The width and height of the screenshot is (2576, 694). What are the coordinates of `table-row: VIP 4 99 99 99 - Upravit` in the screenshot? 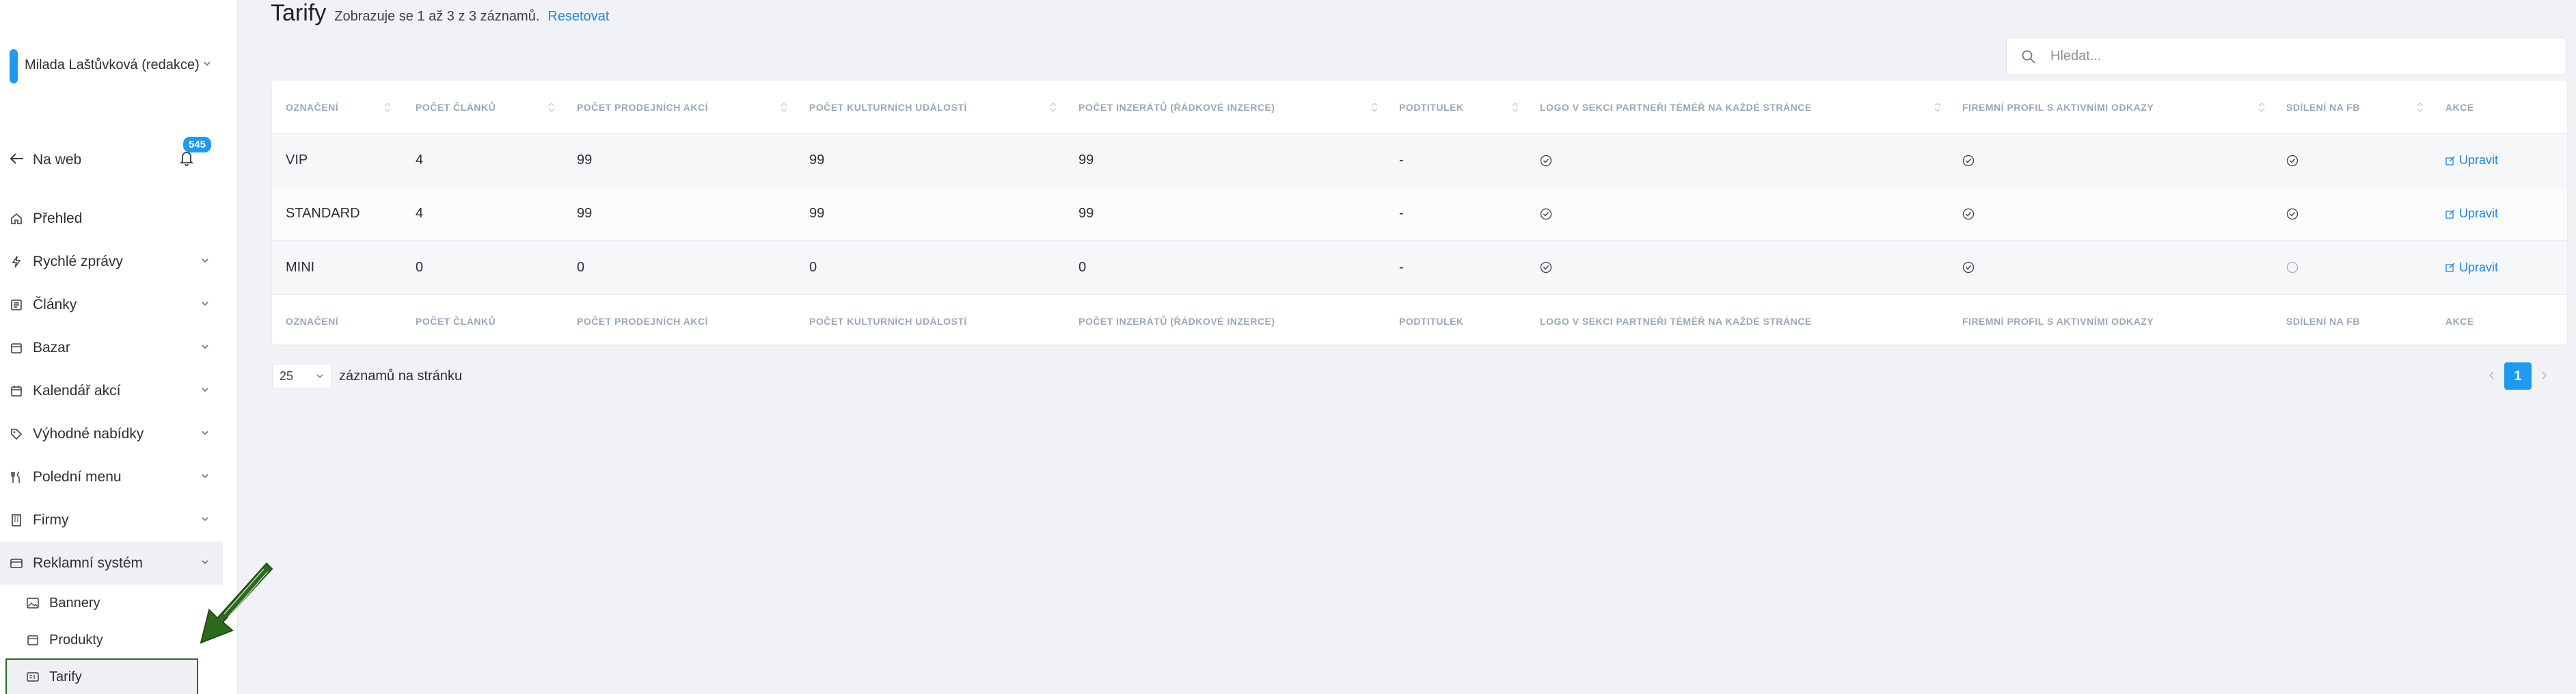 It's located at (1420, 160).